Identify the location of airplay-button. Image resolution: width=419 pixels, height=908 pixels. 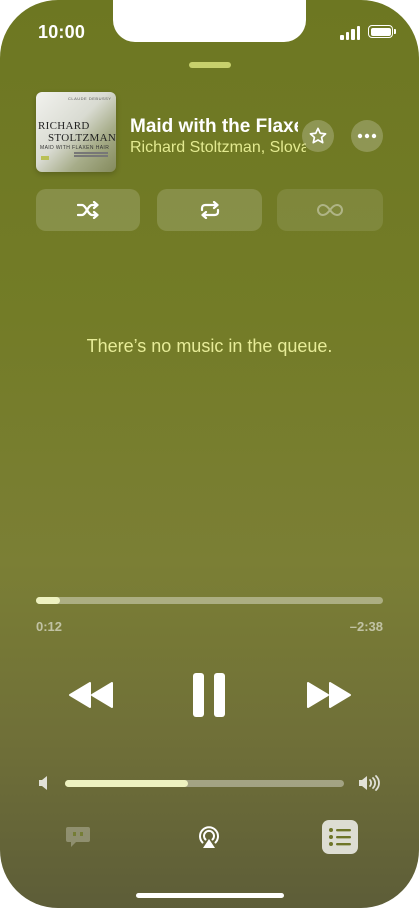
(209, 837).